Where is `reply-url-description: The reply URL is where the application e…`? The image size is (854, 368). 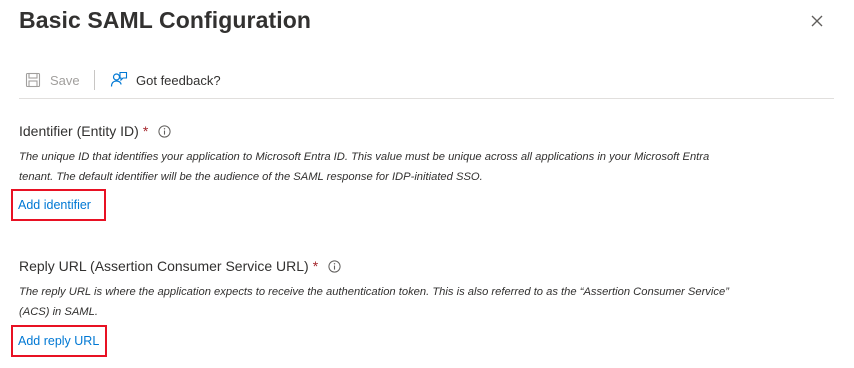 reply-url-description: The reply URL is where the application e… is located at coordinates (374, 302).